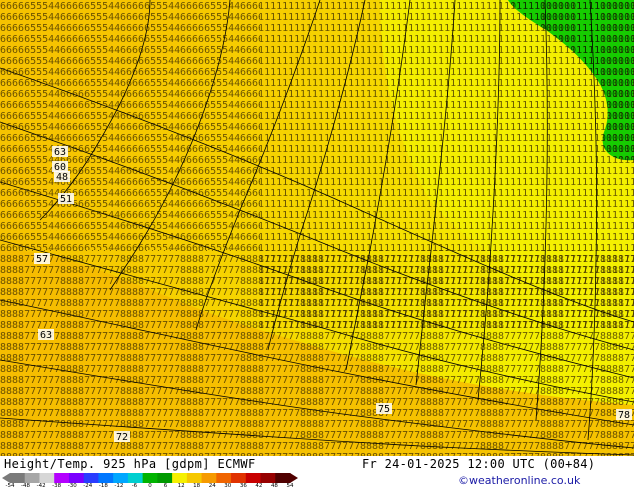 The height and width of the screenshot is (491, 634). I want to click on contour-label: 75, so click(384, 409).